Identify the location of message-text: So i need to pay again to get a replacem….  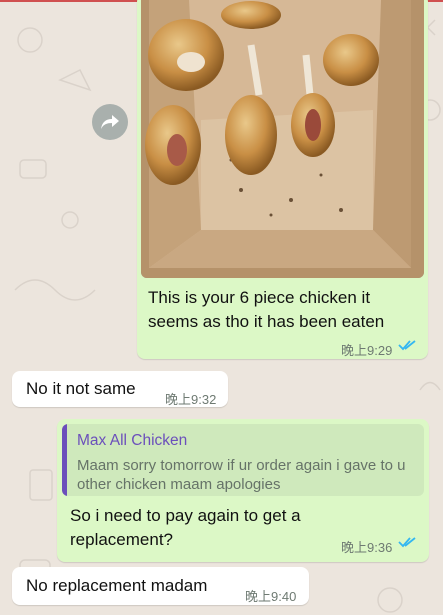
(185, 527).